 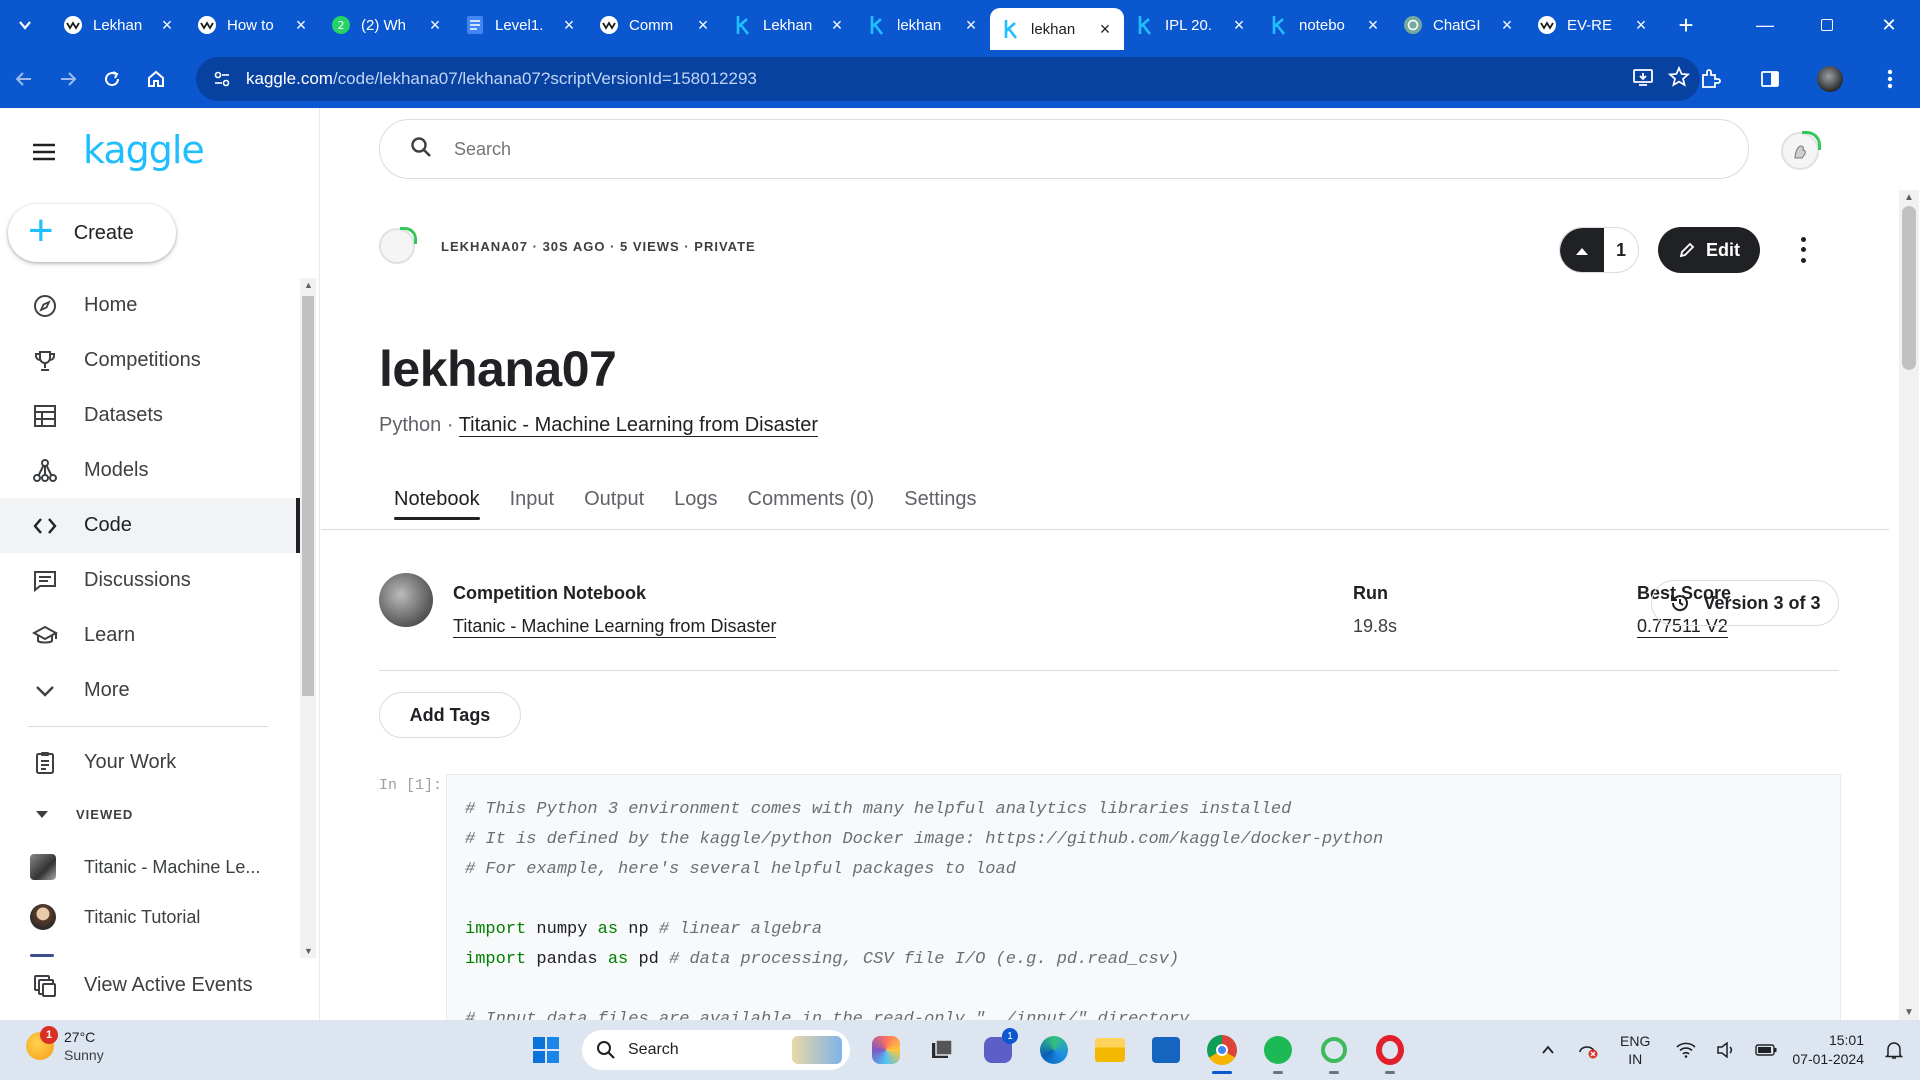 I want to click on edge-icon, so click(x=1054, y=1050).